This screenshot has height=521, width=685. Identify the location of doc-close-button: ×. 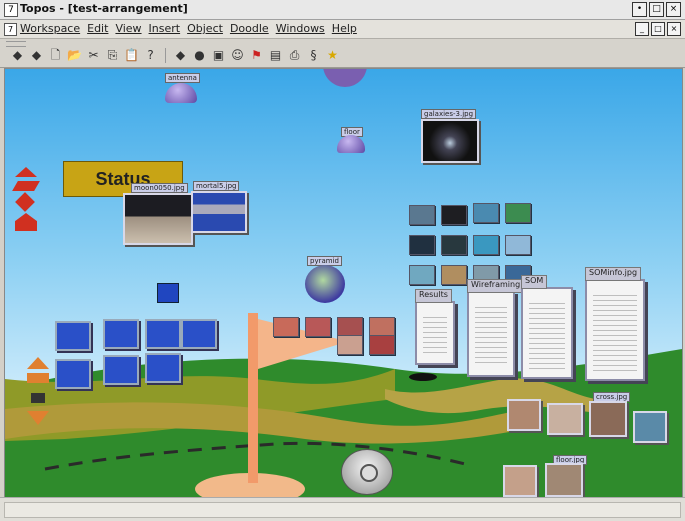
(674, 29).